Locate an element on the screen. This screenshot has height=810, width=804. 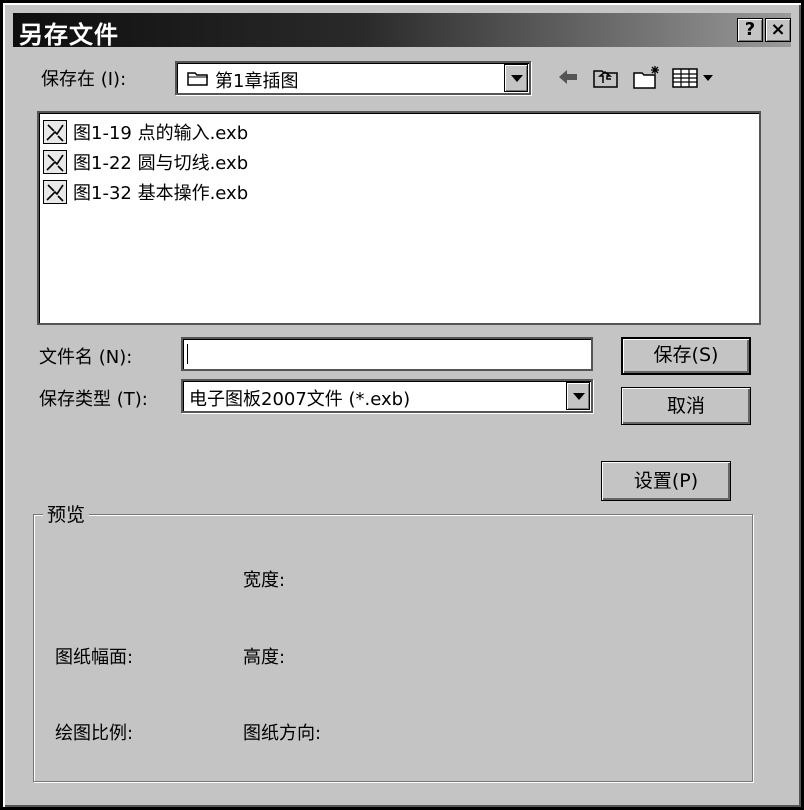
filetype-combo: 电子图板2007文件 (*.exb) is located at coordinates (387, 396).